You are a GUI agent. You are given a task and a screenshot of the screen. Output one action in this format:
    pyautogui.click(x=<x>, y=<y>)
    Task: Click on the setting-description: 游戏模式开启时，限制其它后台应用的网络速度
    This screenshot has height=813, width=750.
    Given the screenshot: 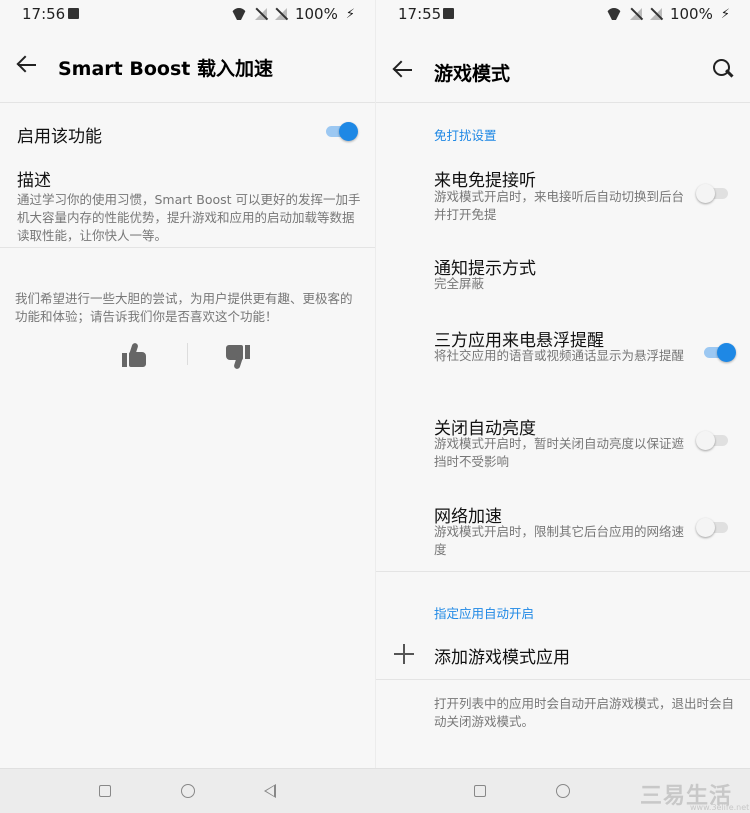 What is the action you would take?
    pyautogui.click(x=559, y=540)
    